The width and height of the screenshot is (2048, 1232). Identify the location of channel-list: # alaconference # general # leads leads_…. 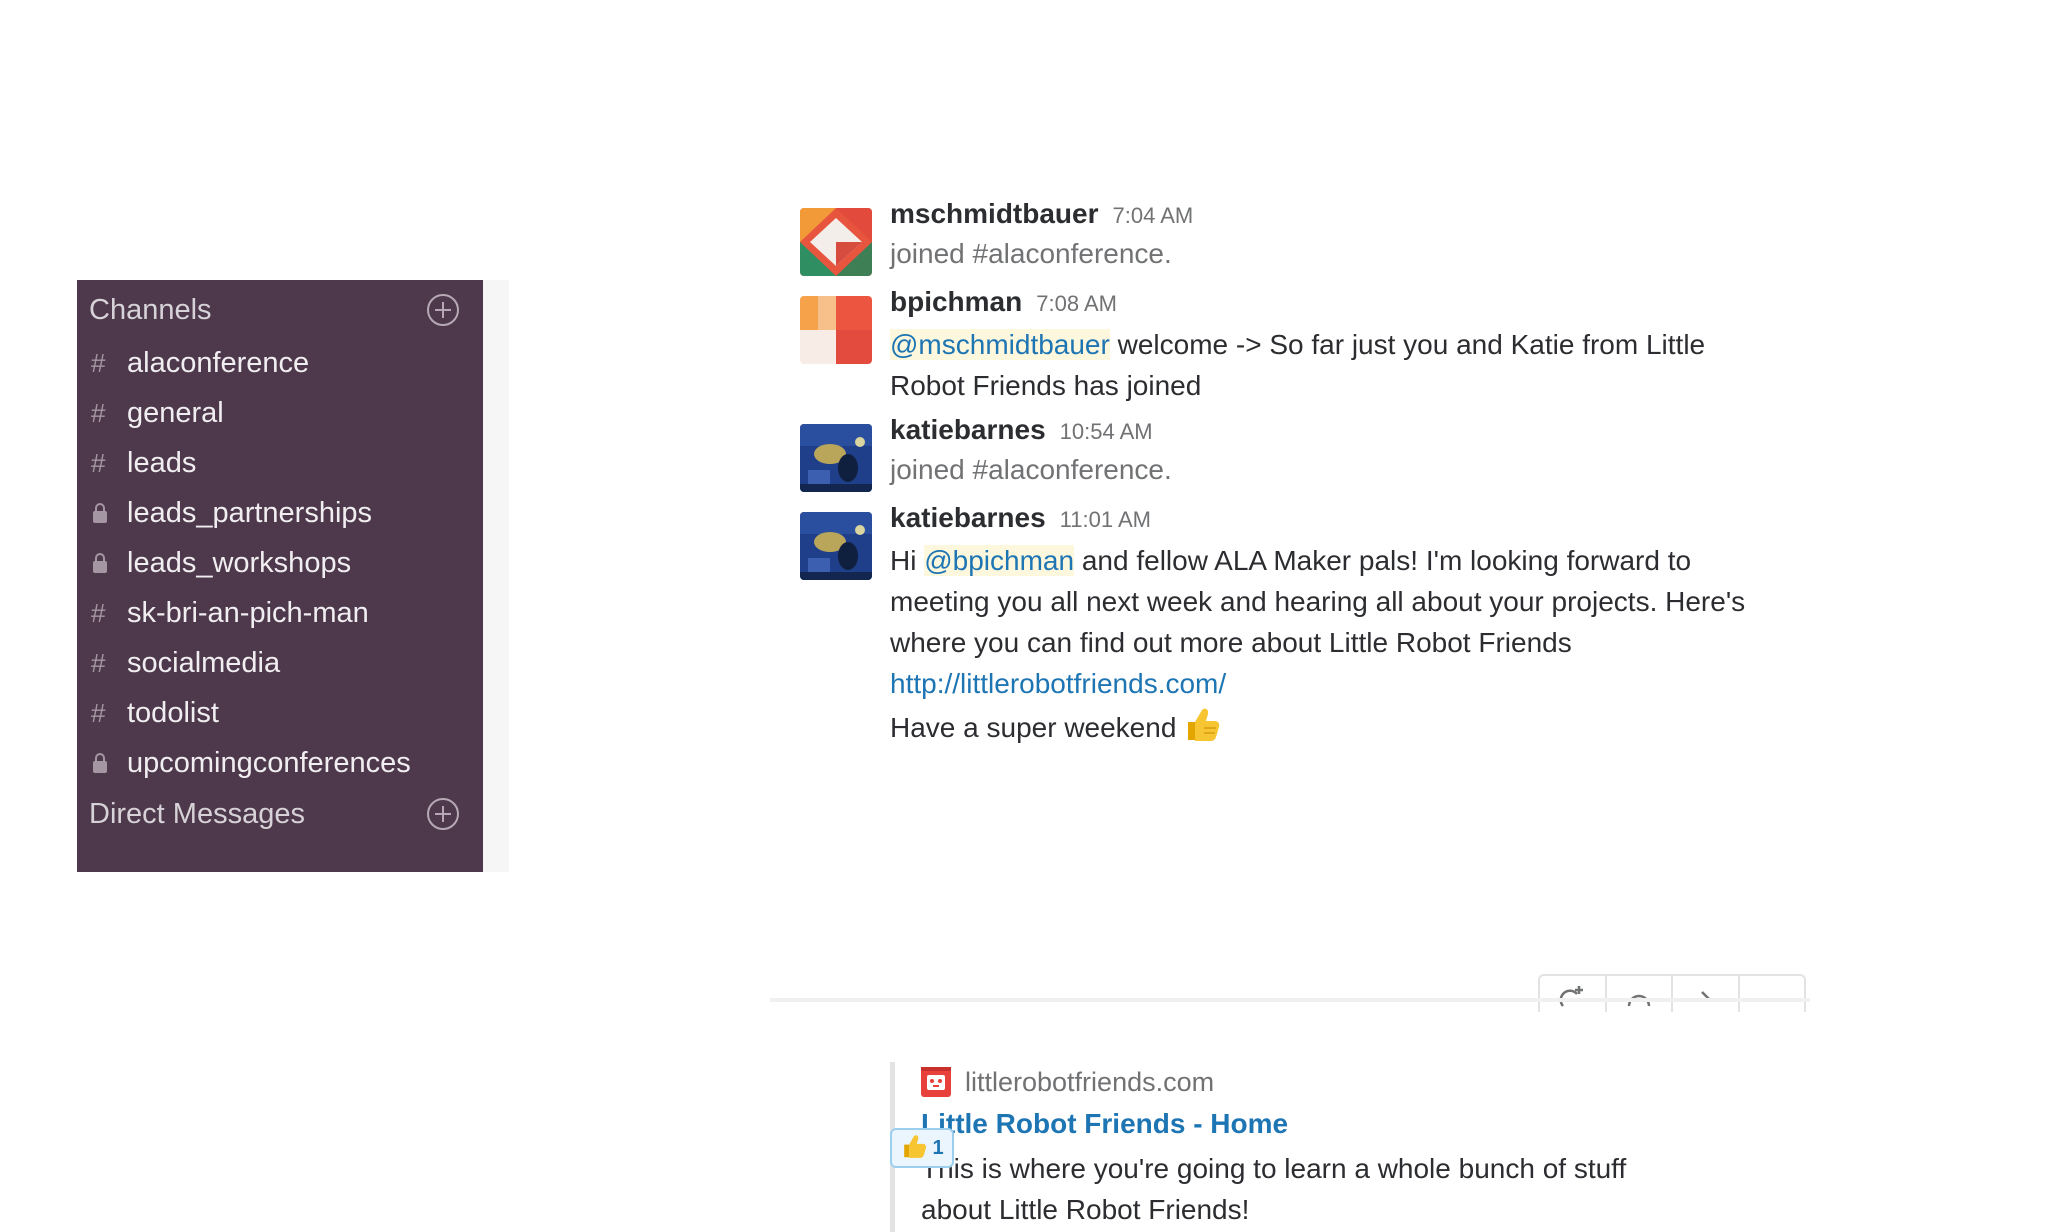
(280, 563).